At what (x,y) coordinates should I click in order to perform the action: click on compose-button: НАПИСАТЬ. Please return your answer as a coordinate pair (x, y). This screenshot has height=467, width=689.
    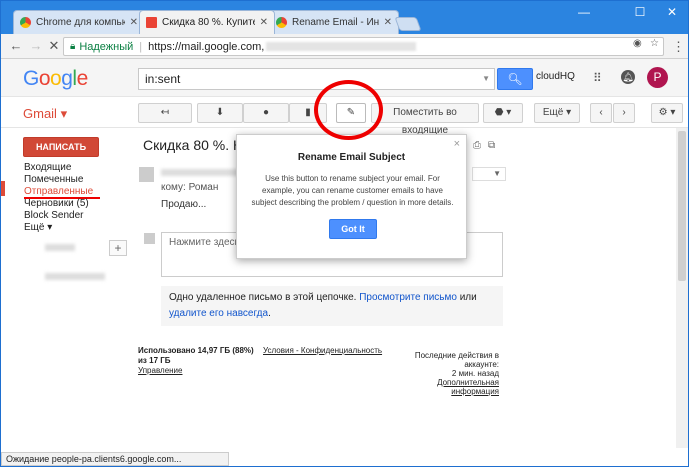
    Looking at the image, I should click on (61, 147).